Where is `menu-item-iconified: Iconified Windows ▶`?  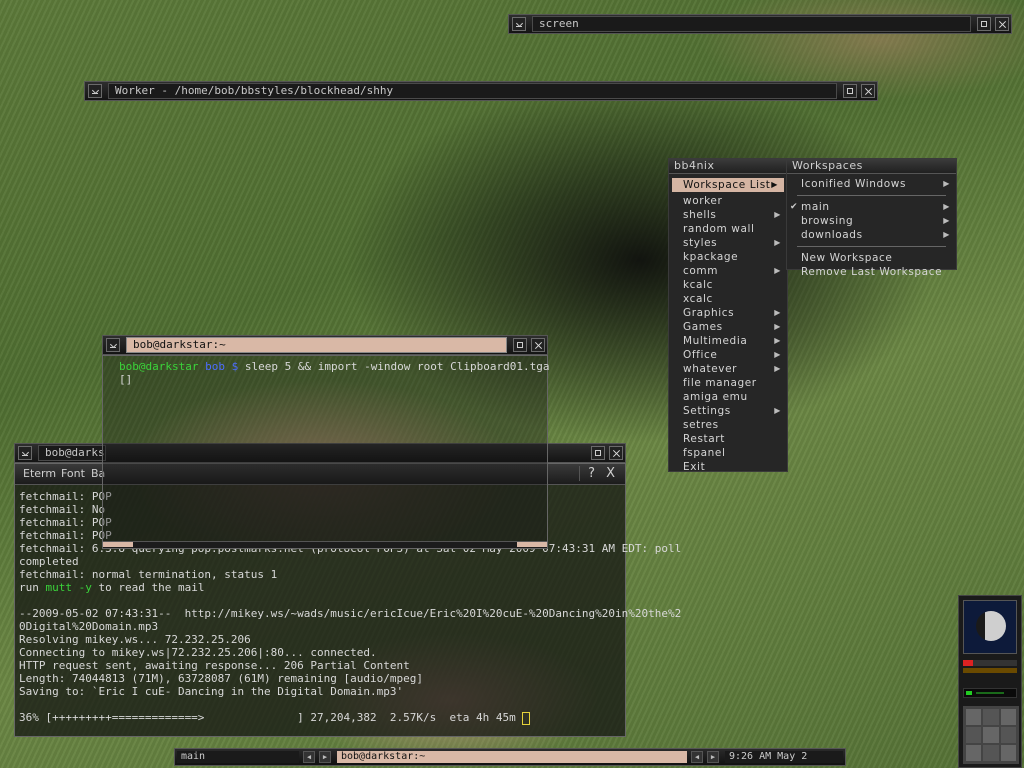
menu-item-iconified: Iconified Windows ▶ is located at coordinates (871, 184).